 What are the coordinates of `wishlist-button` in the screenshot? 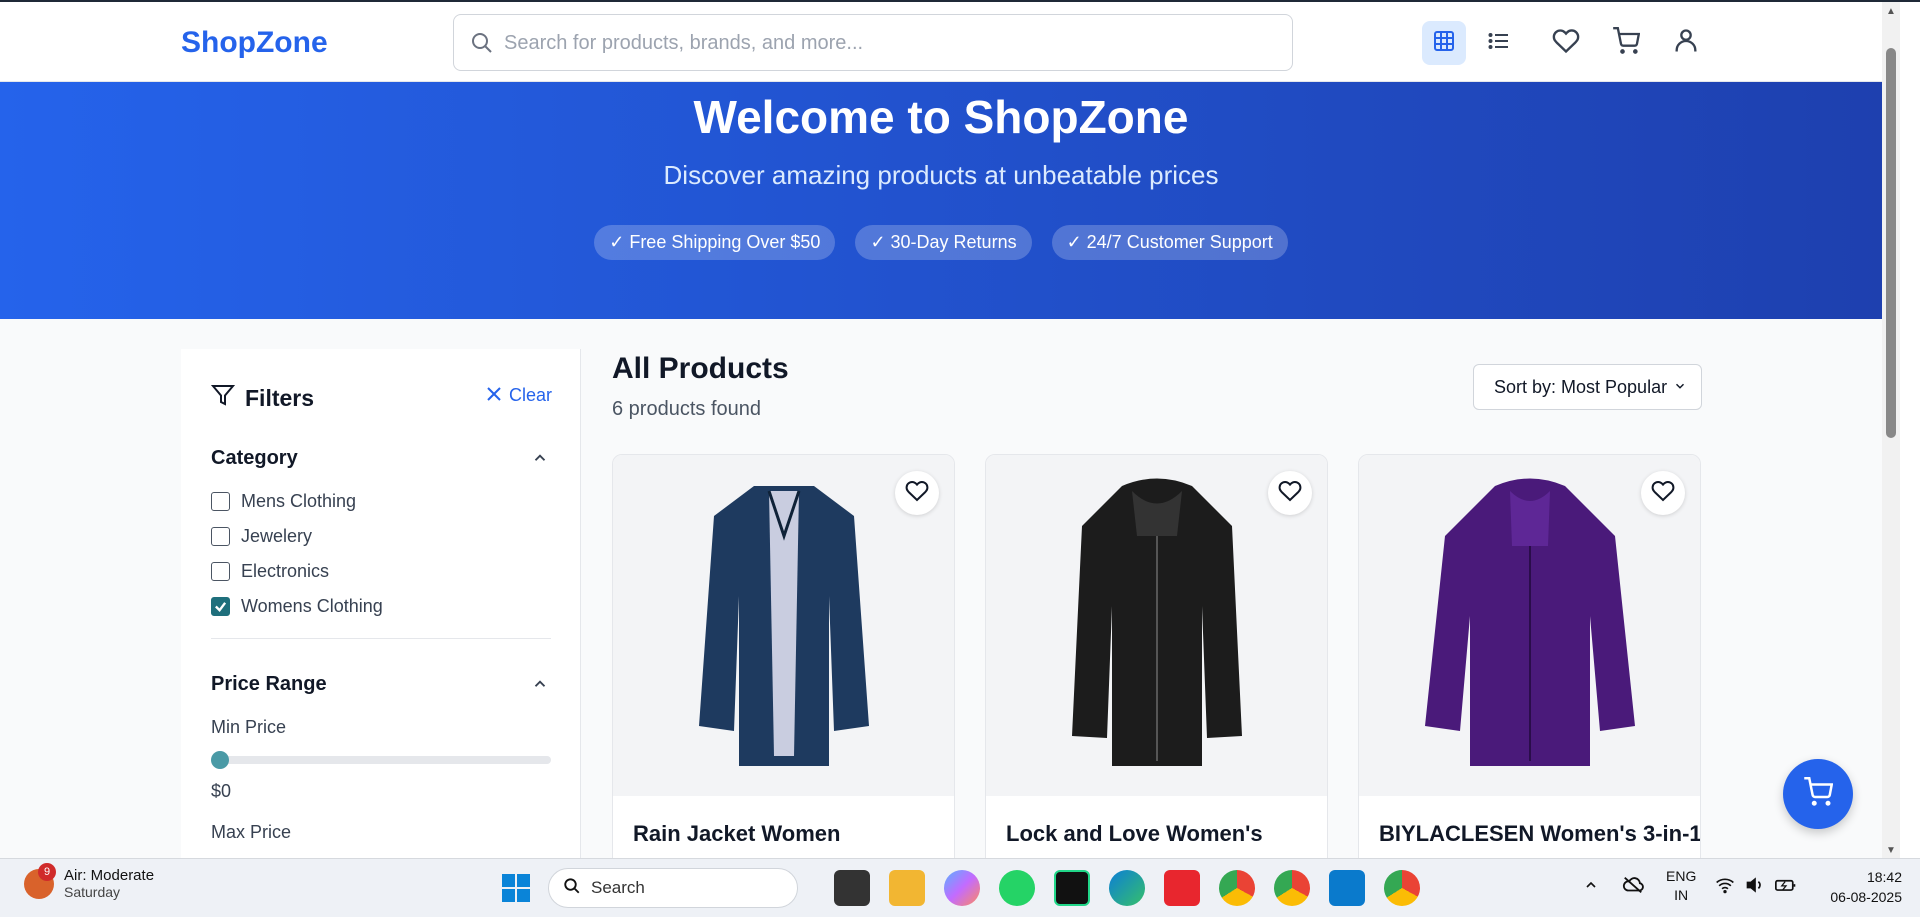 It's located at (1566, 43).